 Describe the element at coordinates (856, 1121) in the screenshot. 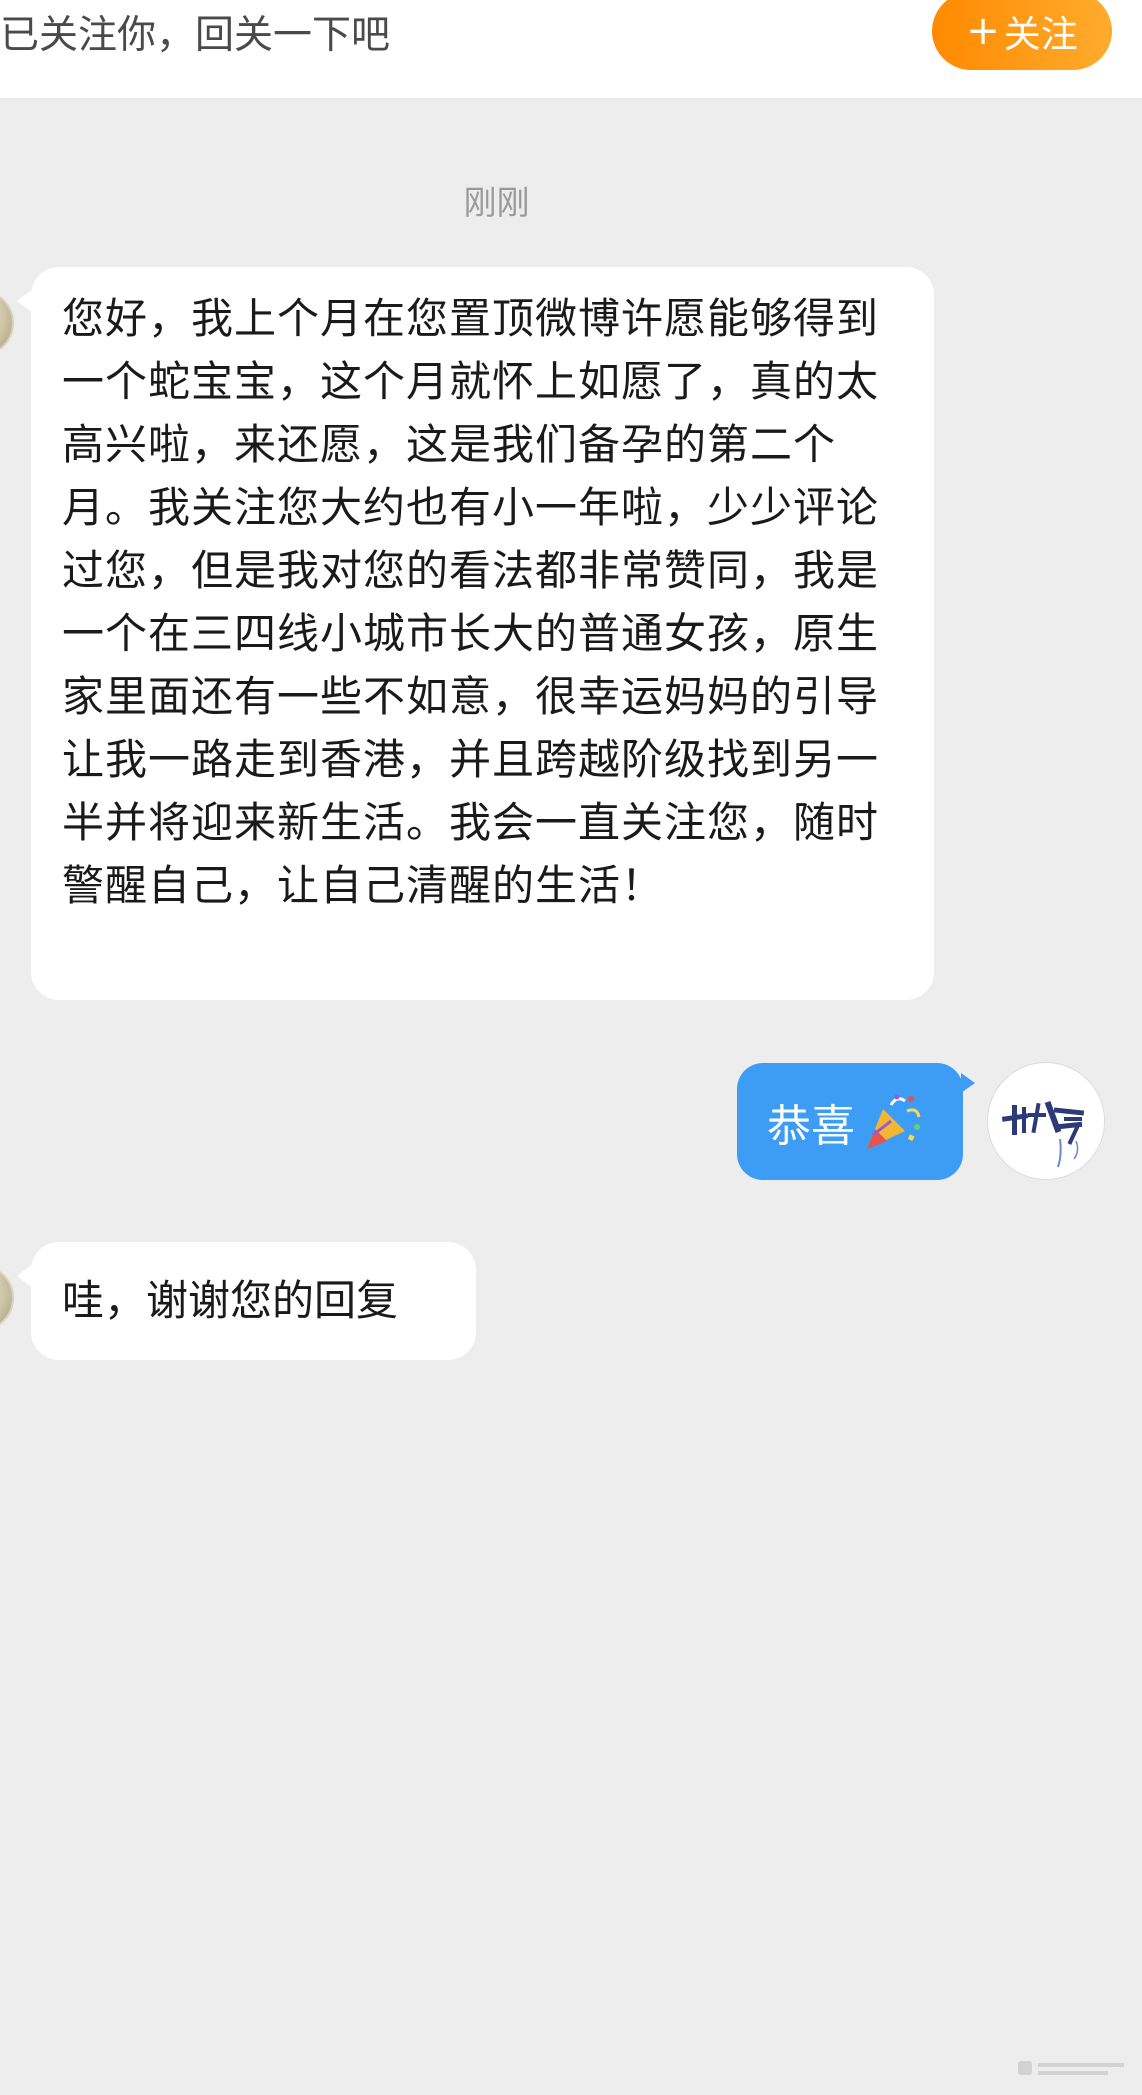

I see `sent-message-bubble: 恭喜` at that location.